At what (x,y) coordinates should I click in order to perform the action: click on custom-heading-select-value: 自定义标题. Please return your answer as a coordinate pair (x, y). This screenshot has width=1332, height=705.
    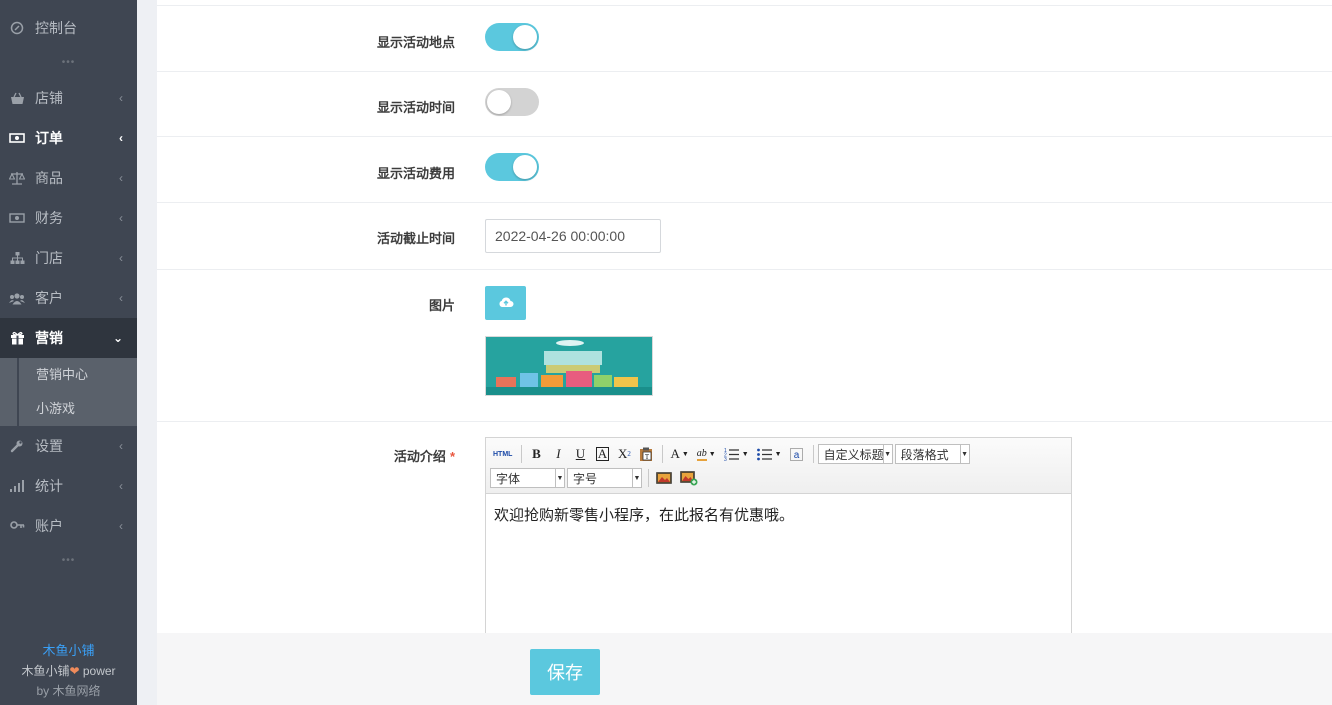
    Looking at the image, I should click on (853, 454).